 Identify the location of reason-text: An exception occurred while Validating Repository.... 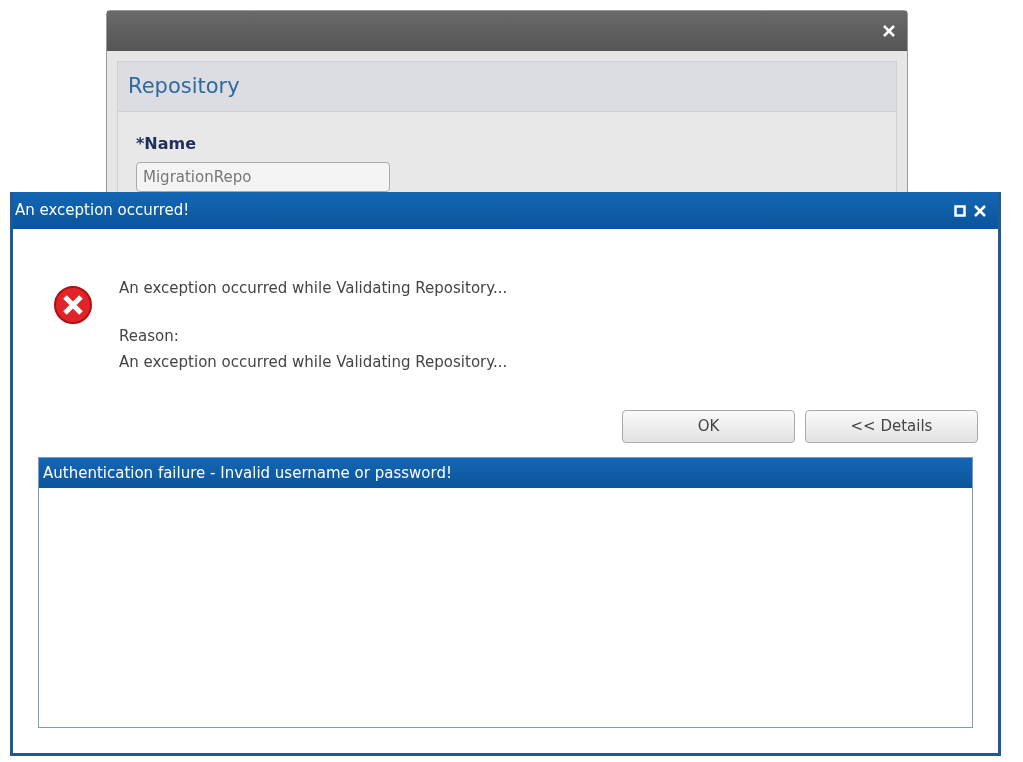
(313, 362).